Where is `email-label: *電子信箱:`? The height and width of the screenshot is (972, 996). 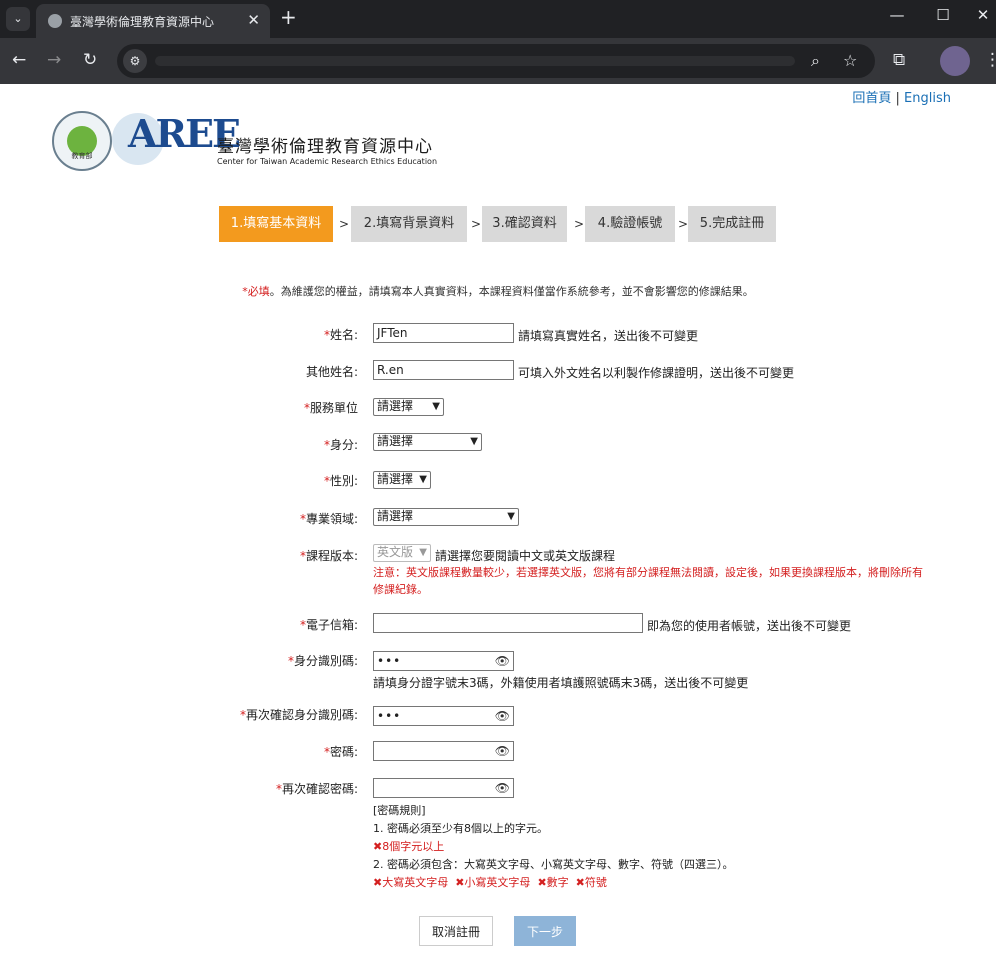 email-label: *電子信箱: is located at coordinates (328, 625).